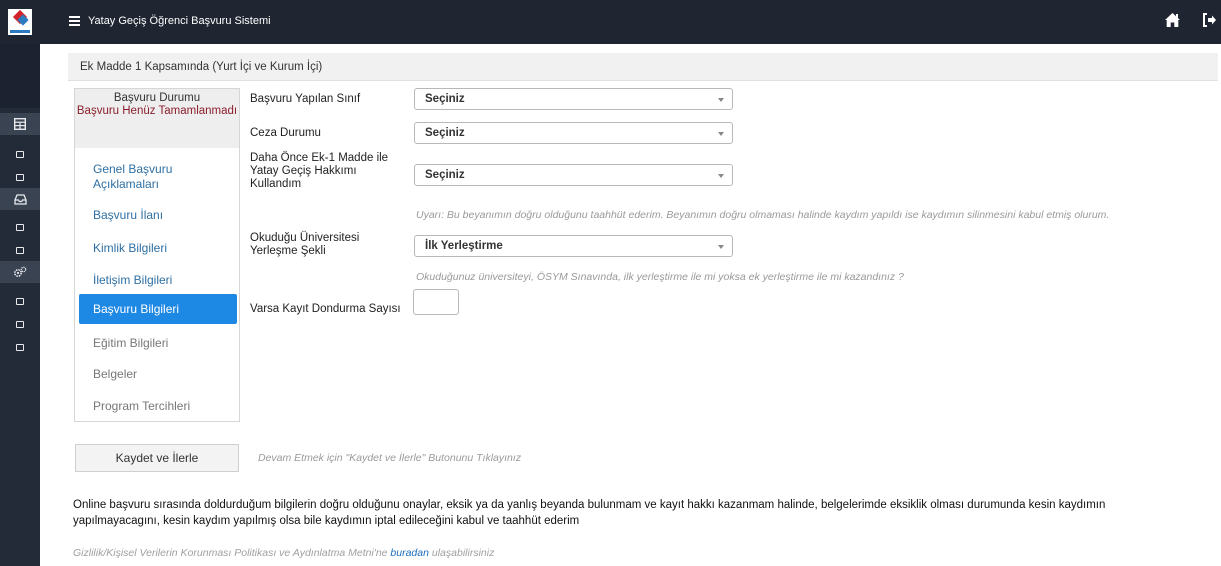 The width and height of the screenshot is (1221, 566). Describe the element at coordinates (445, 133) in the screenshot. I see `penalty-select-value: Seçiniz` at that location.